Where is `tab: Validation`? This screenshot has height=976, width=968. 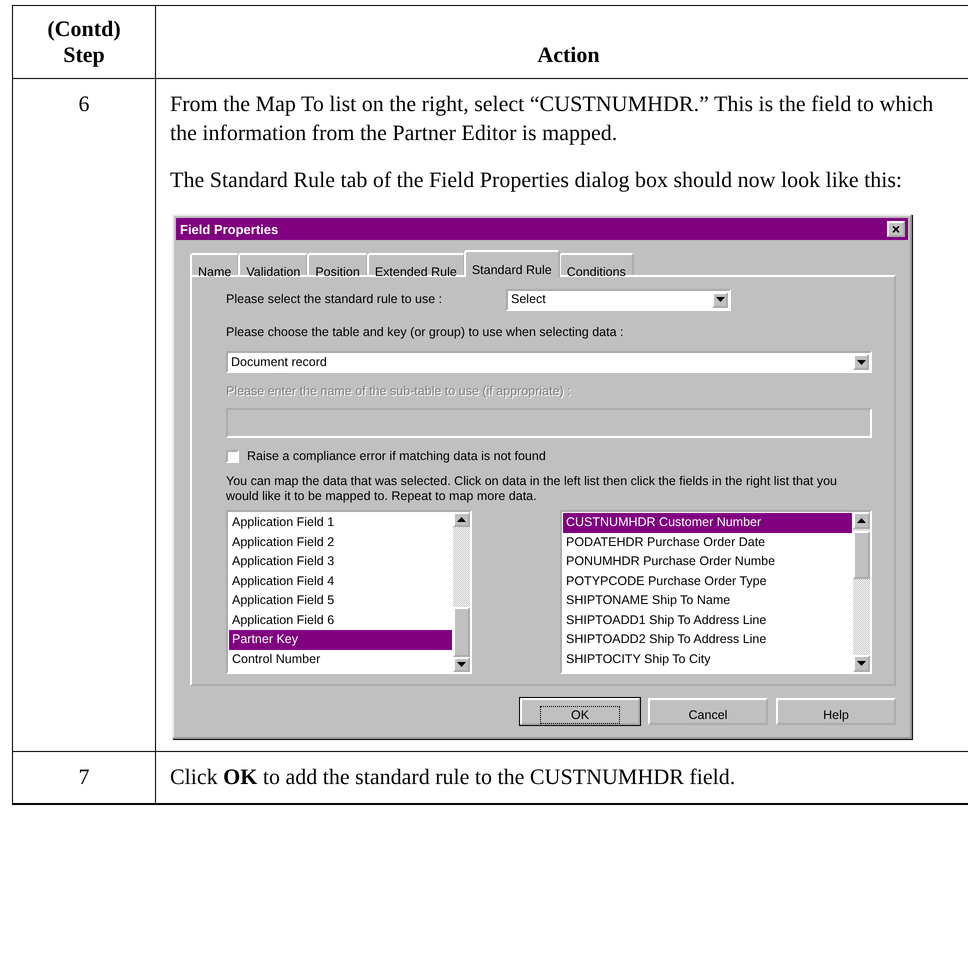 tab: Validation is located at coordinates (273, 264).